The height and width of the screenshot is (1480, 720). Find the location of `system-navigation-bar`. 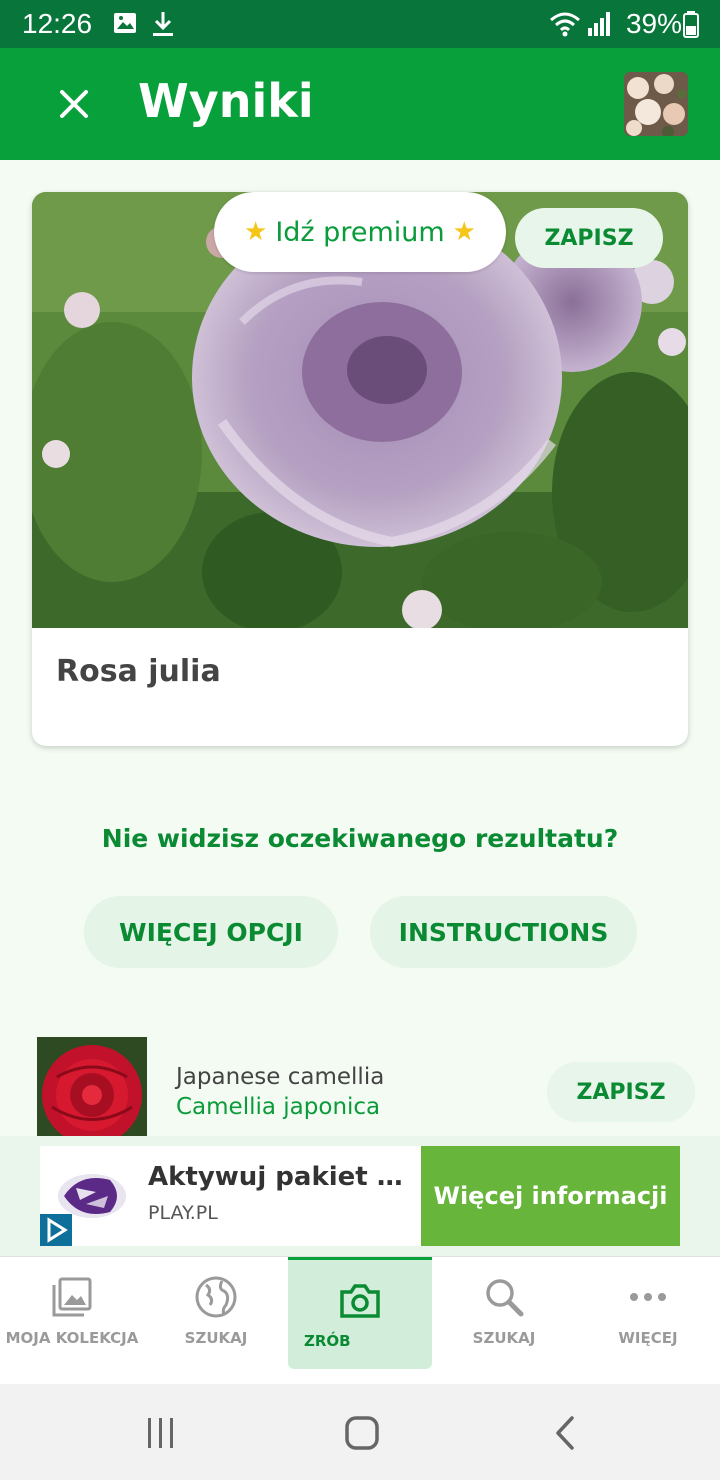

system-navigation-bar is located at coordinates (360, 1432).